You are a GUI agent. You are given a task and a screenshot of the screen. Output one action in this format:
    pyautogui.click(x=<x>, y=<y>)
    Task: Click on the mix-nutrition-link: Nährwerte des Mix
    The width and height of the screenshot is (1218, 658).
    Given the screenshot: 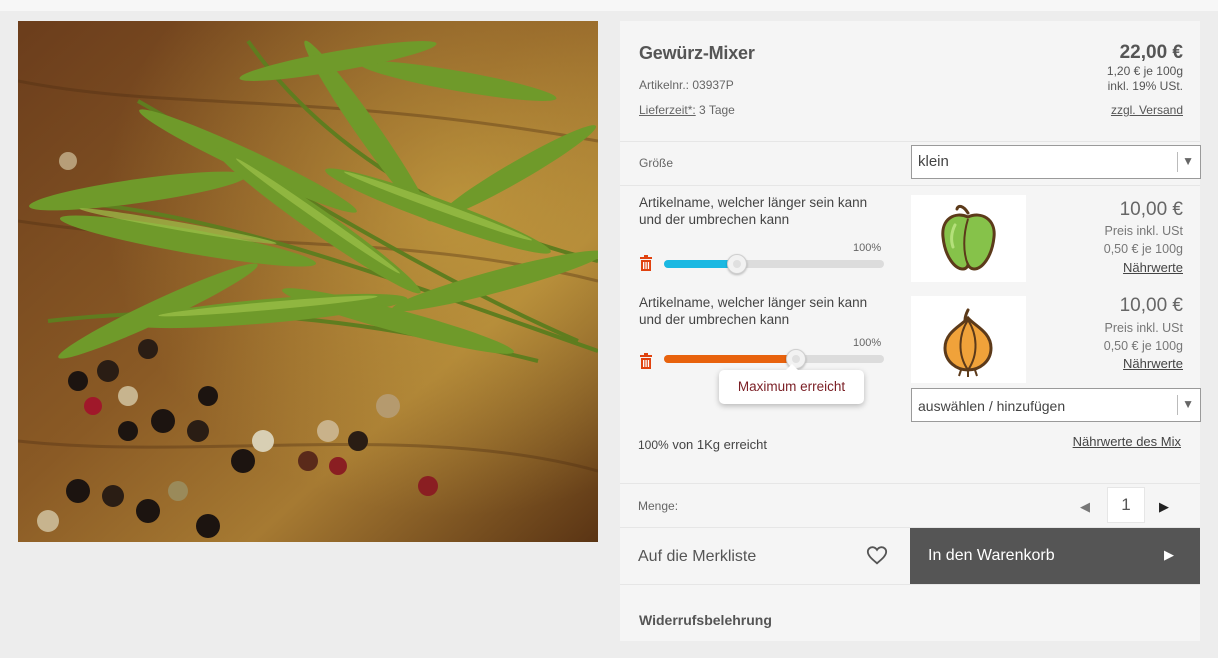 What is the action you would take?
    pyautogui.click(x=1127, y=441)
    